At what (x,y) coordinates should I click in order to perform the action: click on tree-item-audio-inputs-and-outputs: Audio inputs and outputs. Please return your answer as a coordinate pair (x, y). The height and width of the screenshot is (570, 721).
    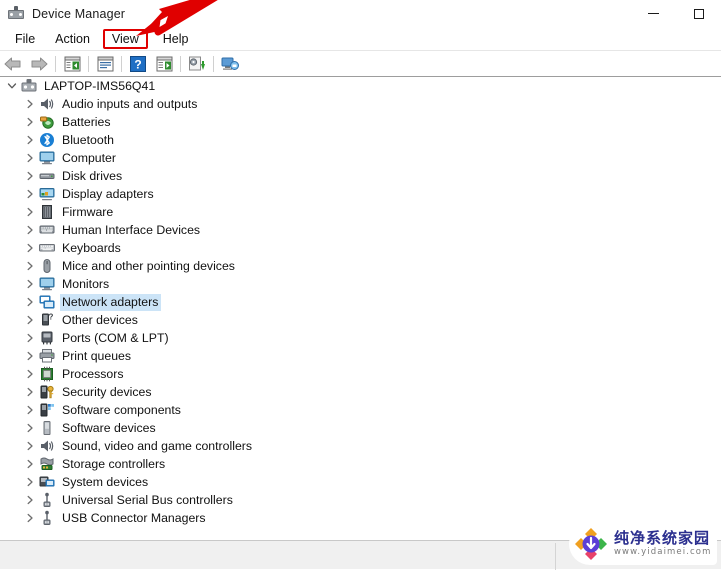
    Looking at the image, I should click on (360, 104).